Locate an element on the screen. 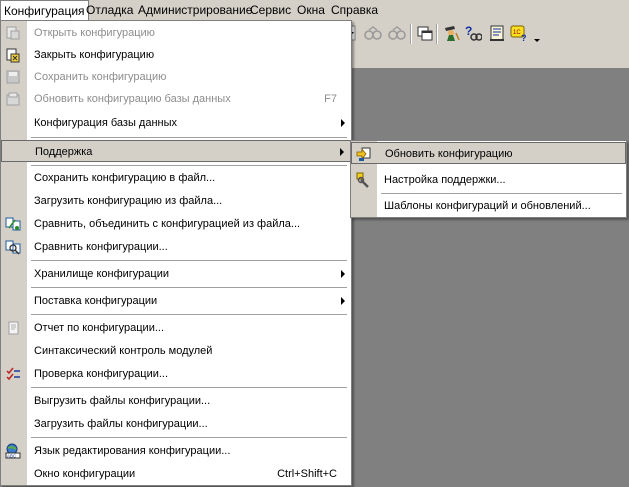 The width and height of the screenshot is (629, 487). update-config-icon is located at coordinates (364, 154).